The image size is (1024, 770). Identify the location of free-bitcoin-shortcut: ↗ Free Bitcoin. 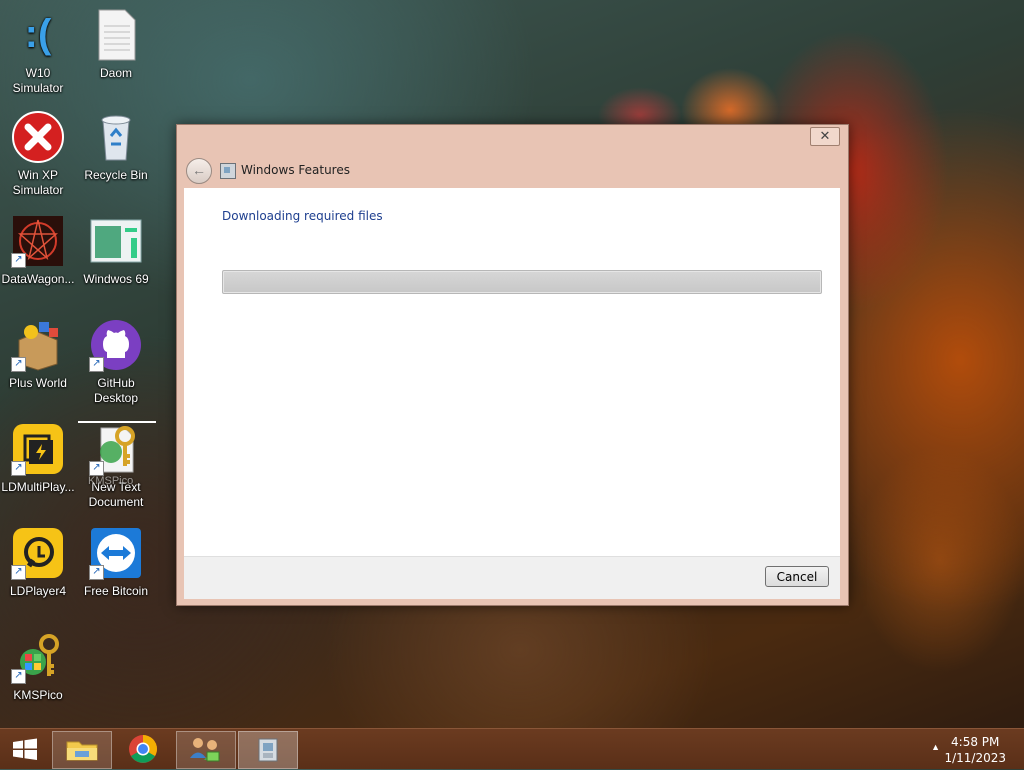
(116, 562).